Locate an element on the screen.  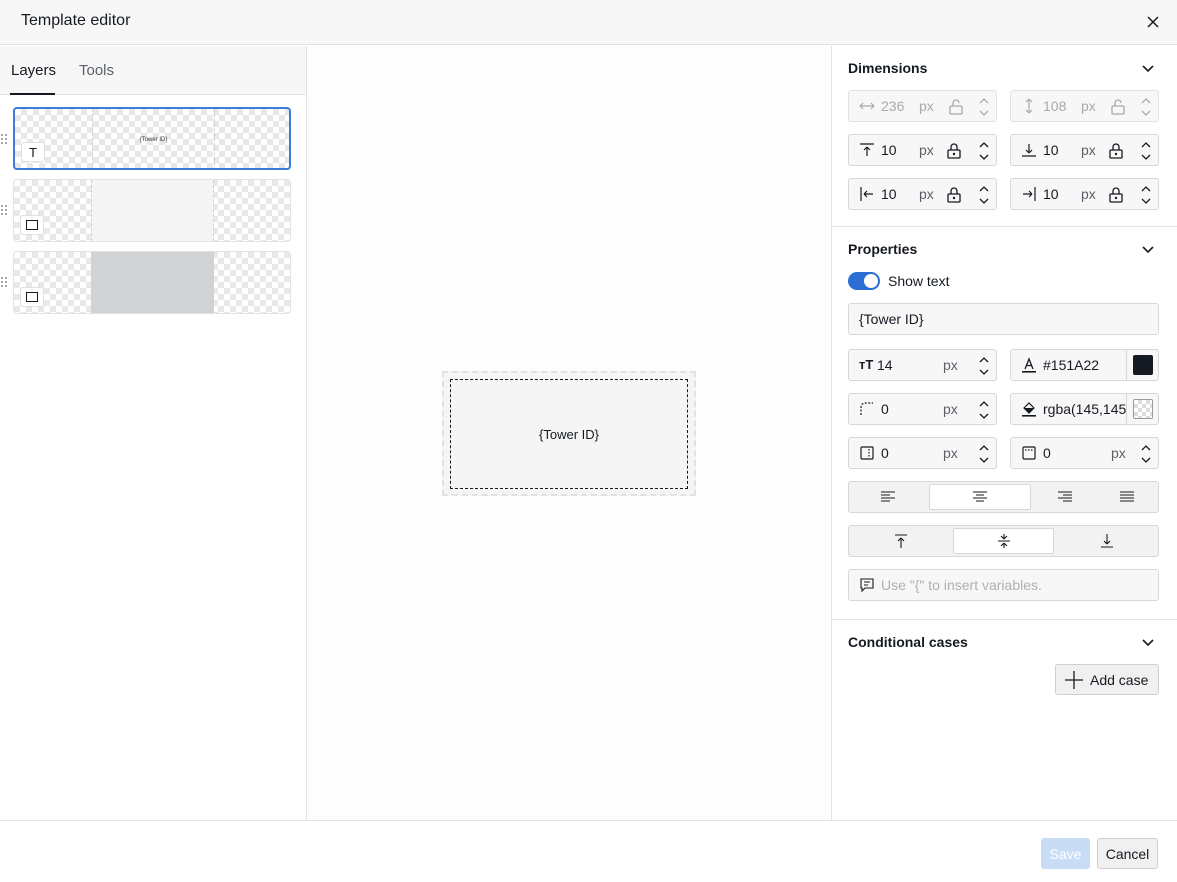
properties-title: Properties is located at coordinates (883, 249).